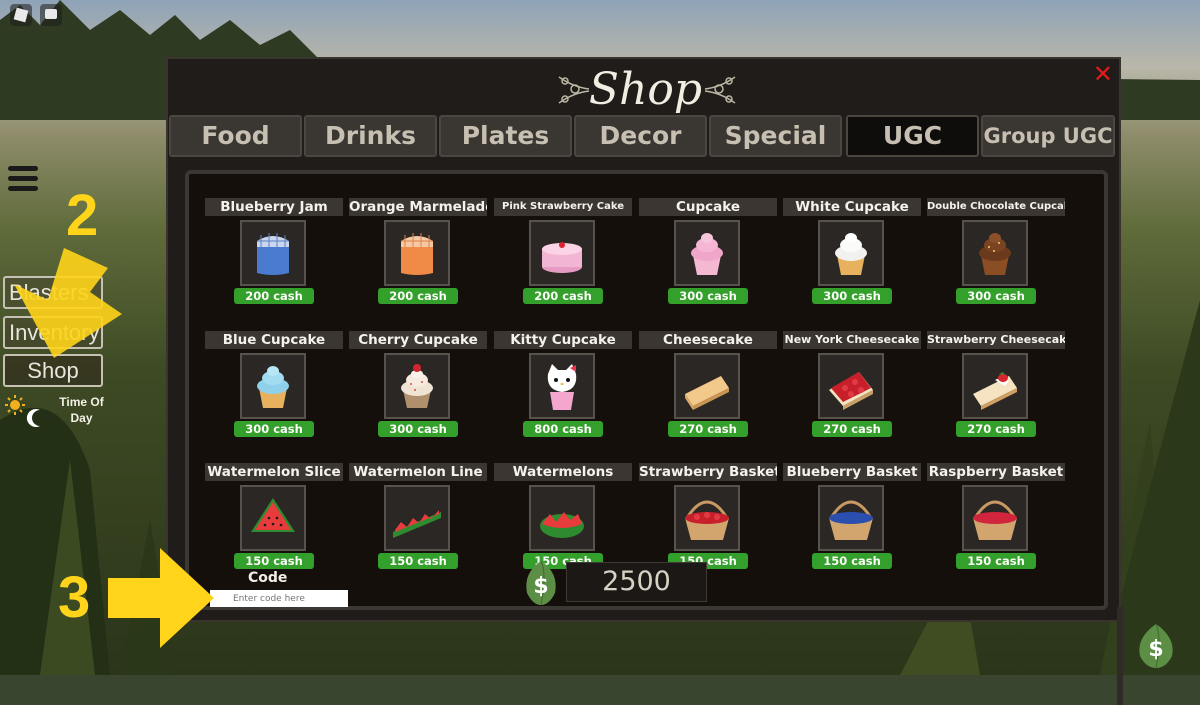 The image size is (1200, 705). What do you see at coordinates (82, 215) in the screenshot?
I see `step-2-label: 2` at bounding box center [82, 215].